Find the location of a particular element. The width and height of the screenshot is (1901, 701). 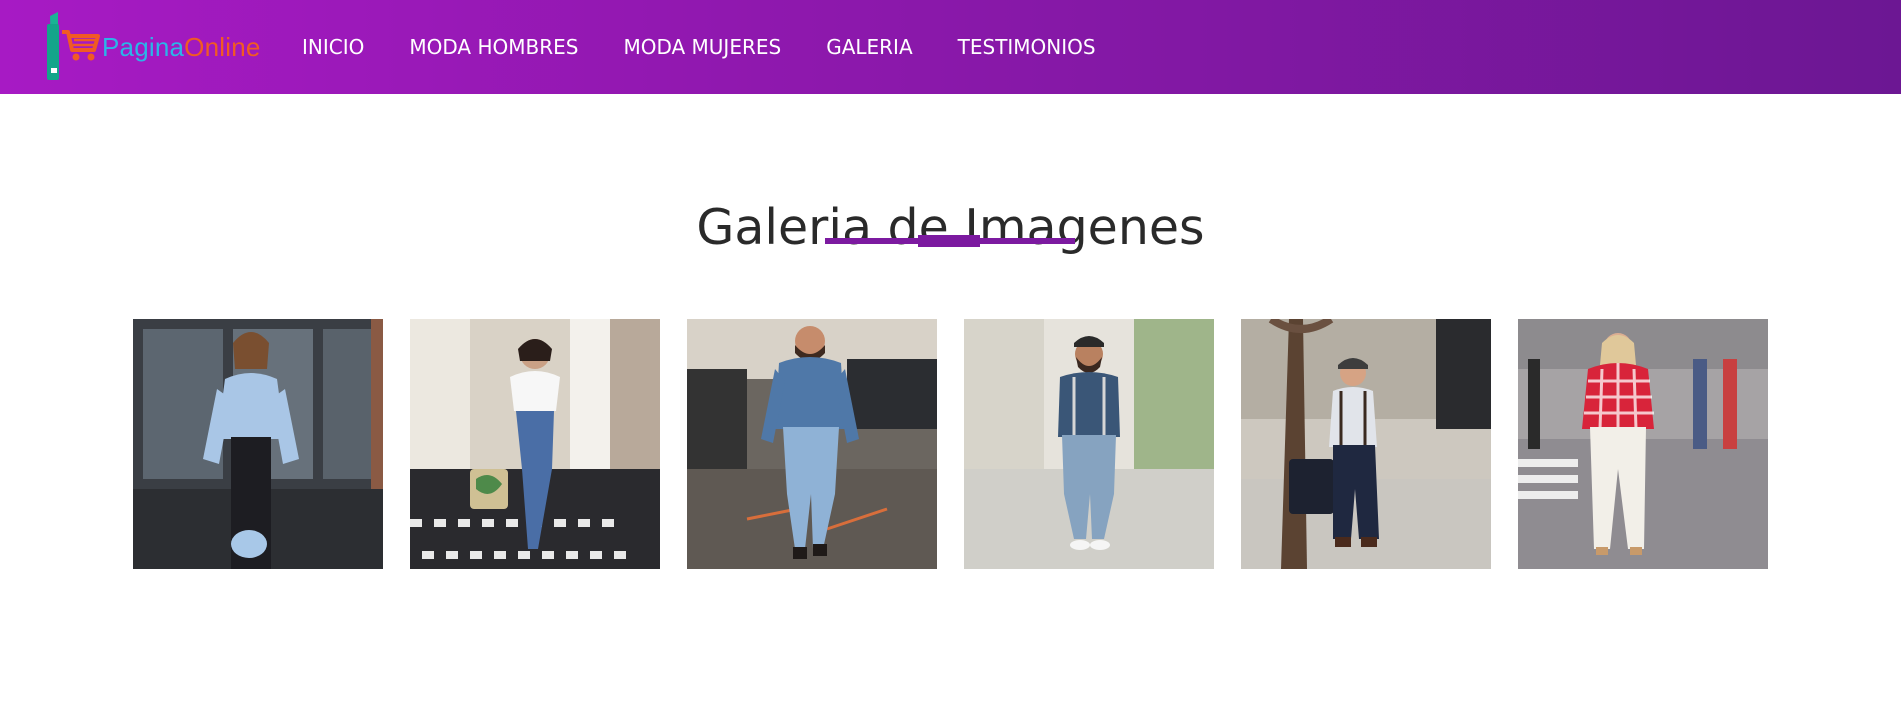

nav-galeria: GALERIA is located at coordinates (869, 47).